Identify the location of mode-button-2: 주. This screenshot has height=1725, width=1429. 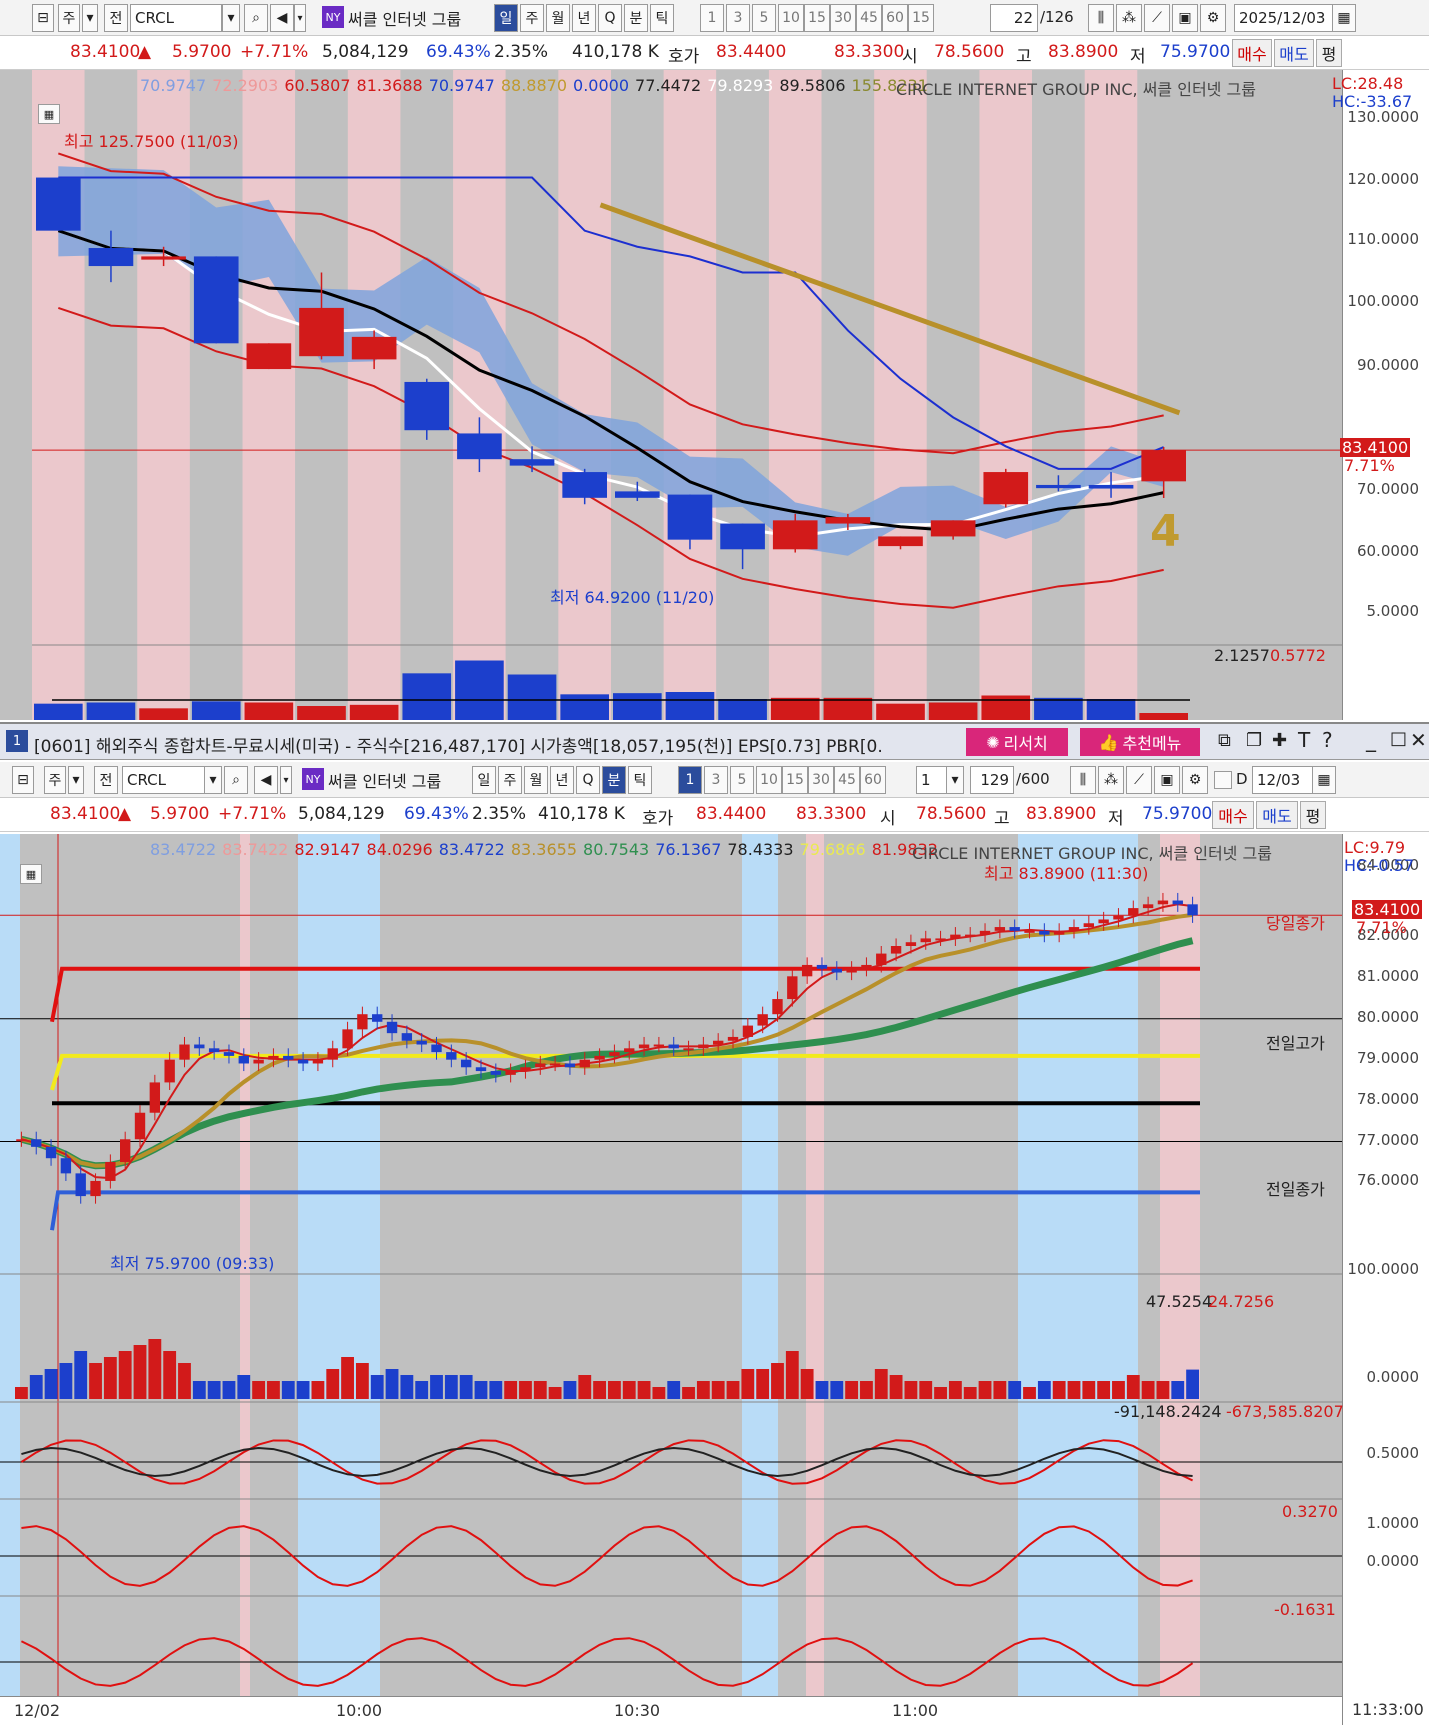
(55, 780).